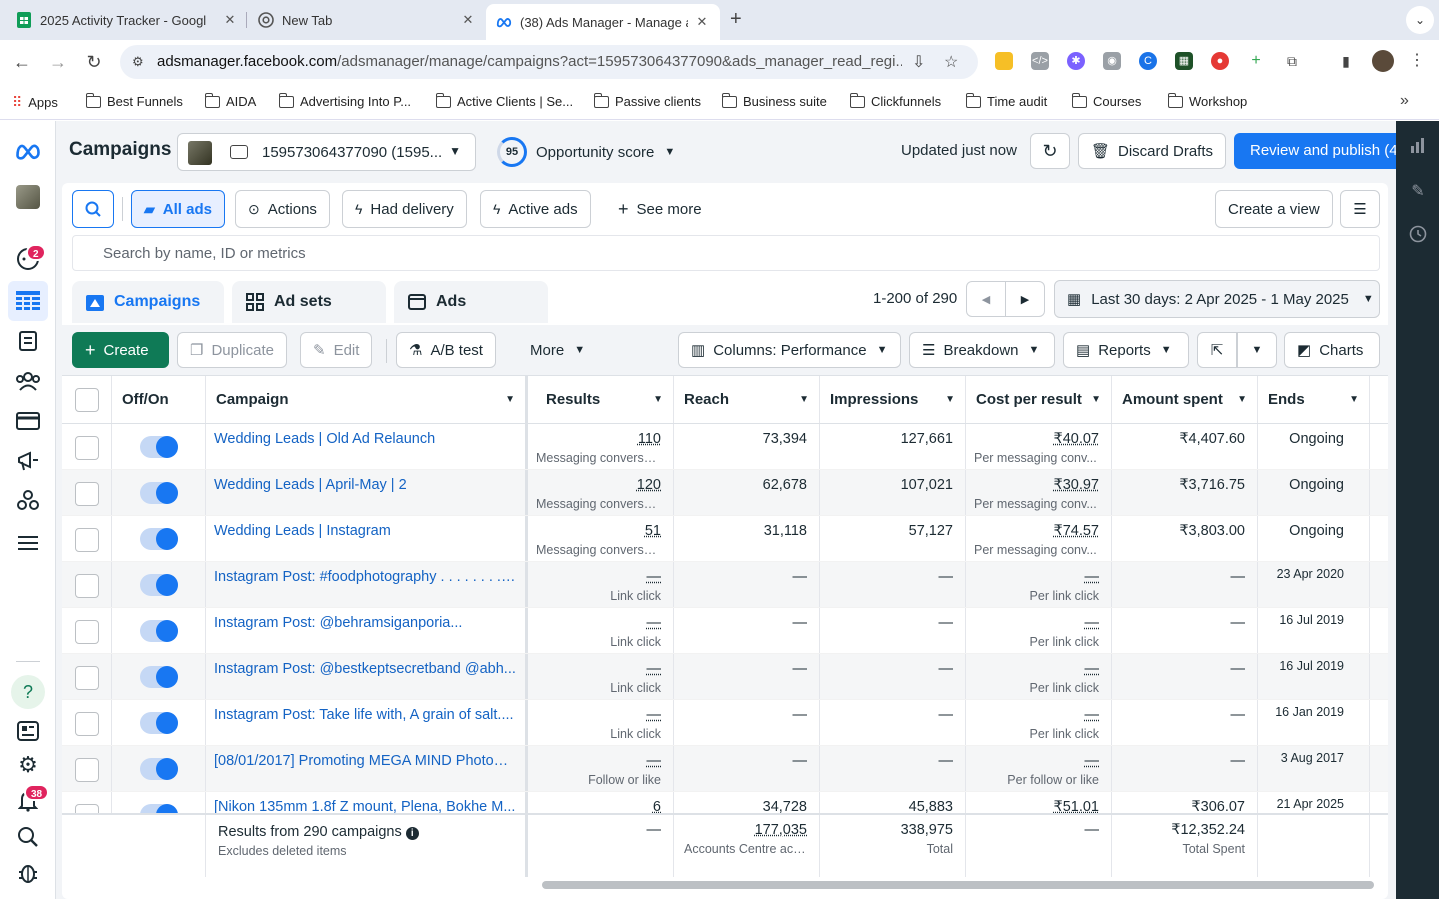 This screenshot has height=899, width=1439. I want to click on bookmark-folder: AIDA, so click(230, 100).